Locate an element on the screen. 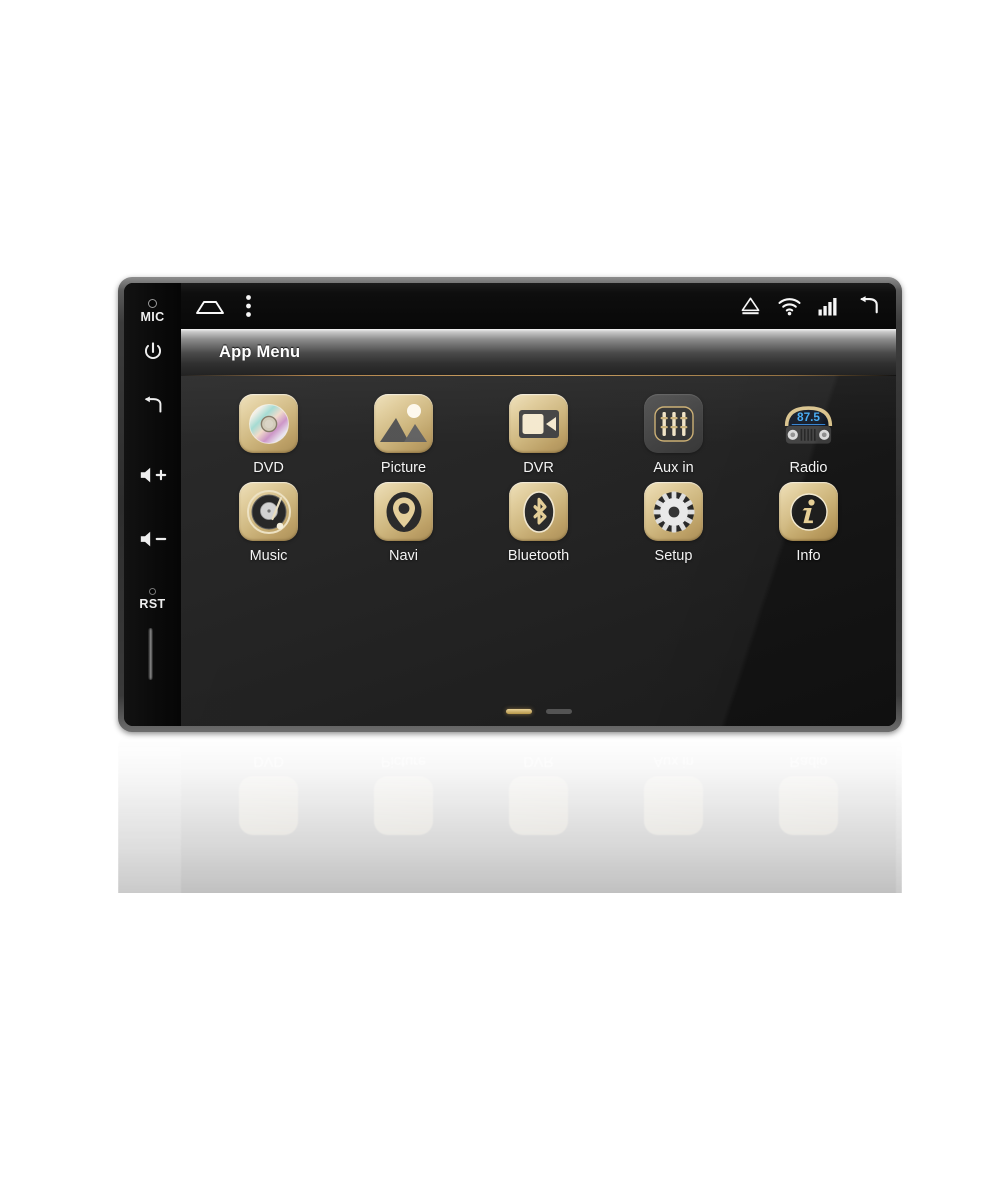  app-setup: Setup is located at coordinates (673, 523).